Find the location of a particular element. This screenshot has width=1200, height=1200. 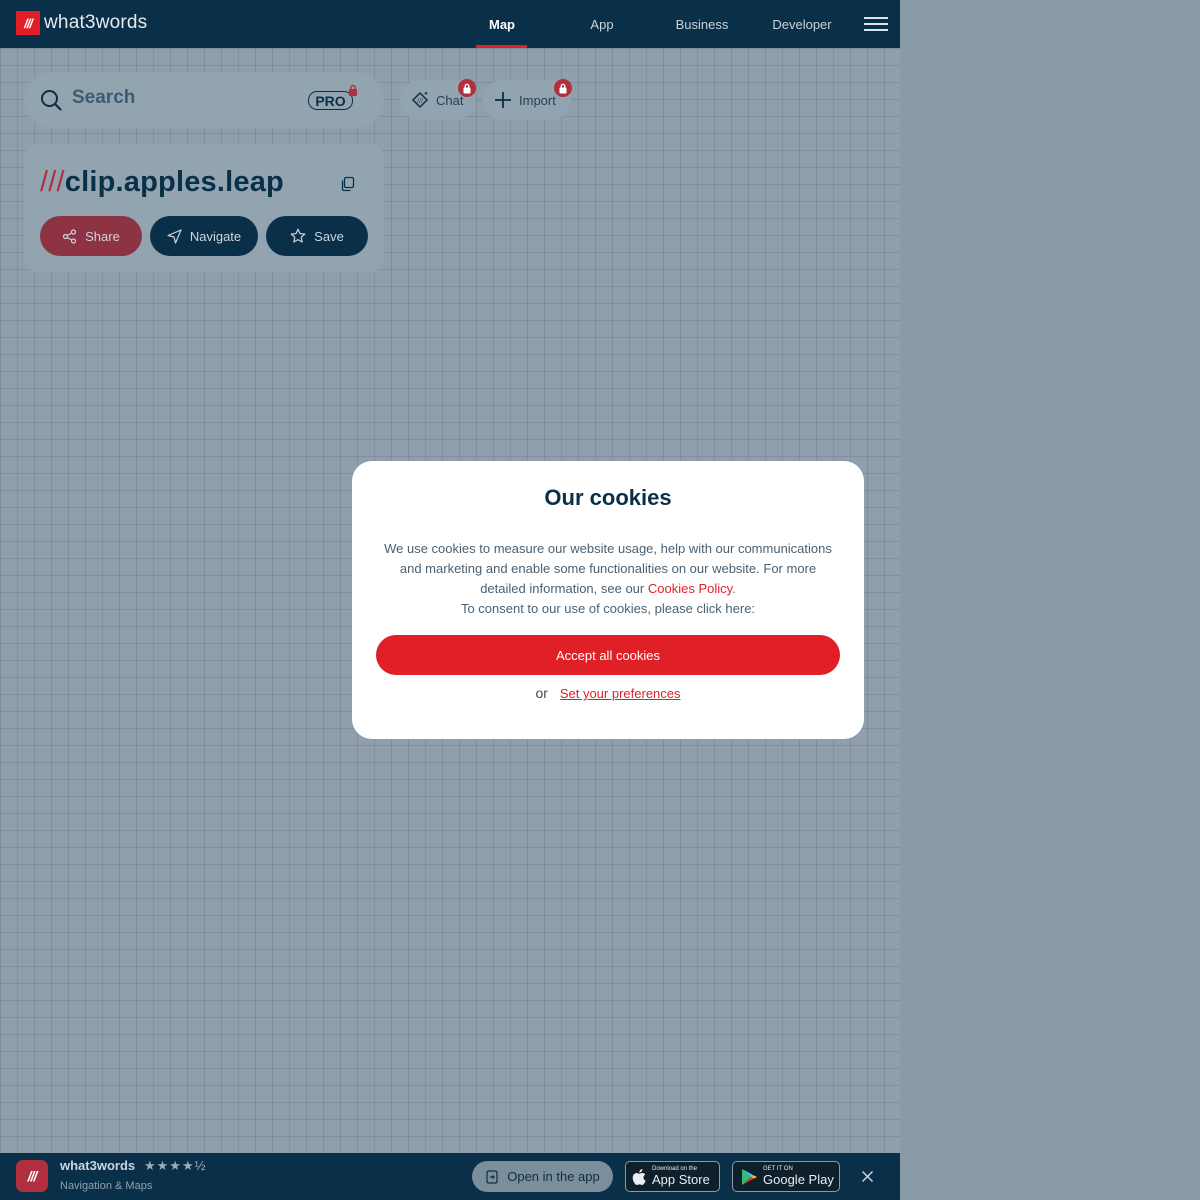

lock-icon is located at coordinates (353, 90).